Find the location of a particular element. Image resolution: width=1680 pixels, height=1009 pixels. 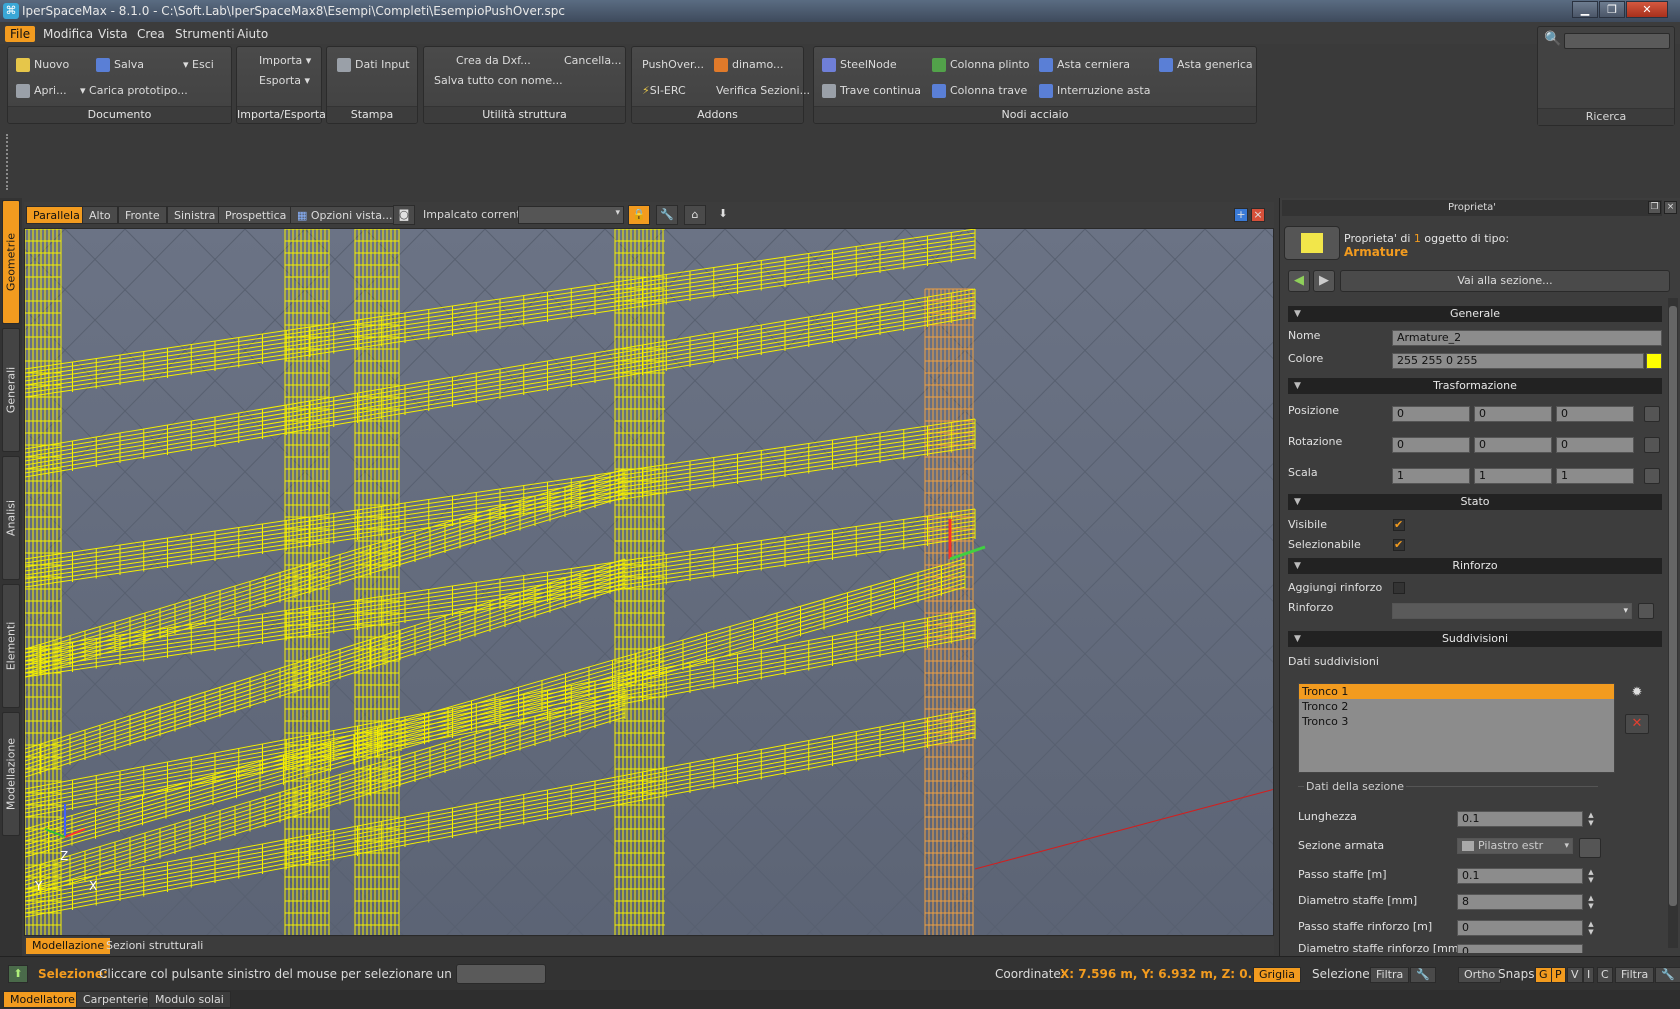

colore-field: 255 255 0 255 is located at coordinates (1518, 361).